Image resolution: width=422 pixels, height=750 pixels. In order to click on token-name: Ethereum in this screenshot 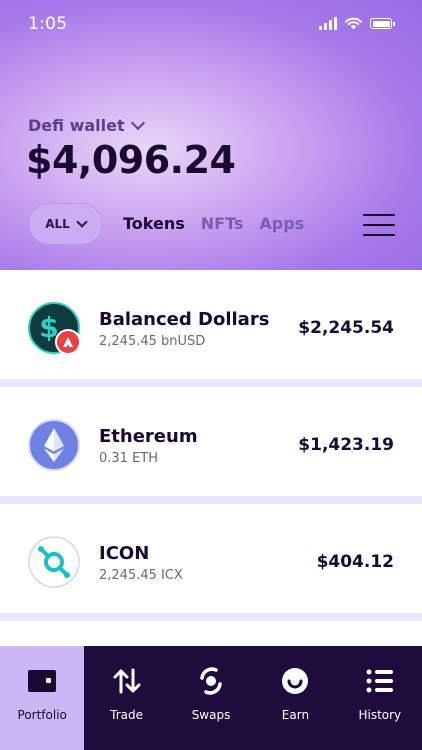, I will do `click(148, 436)`.